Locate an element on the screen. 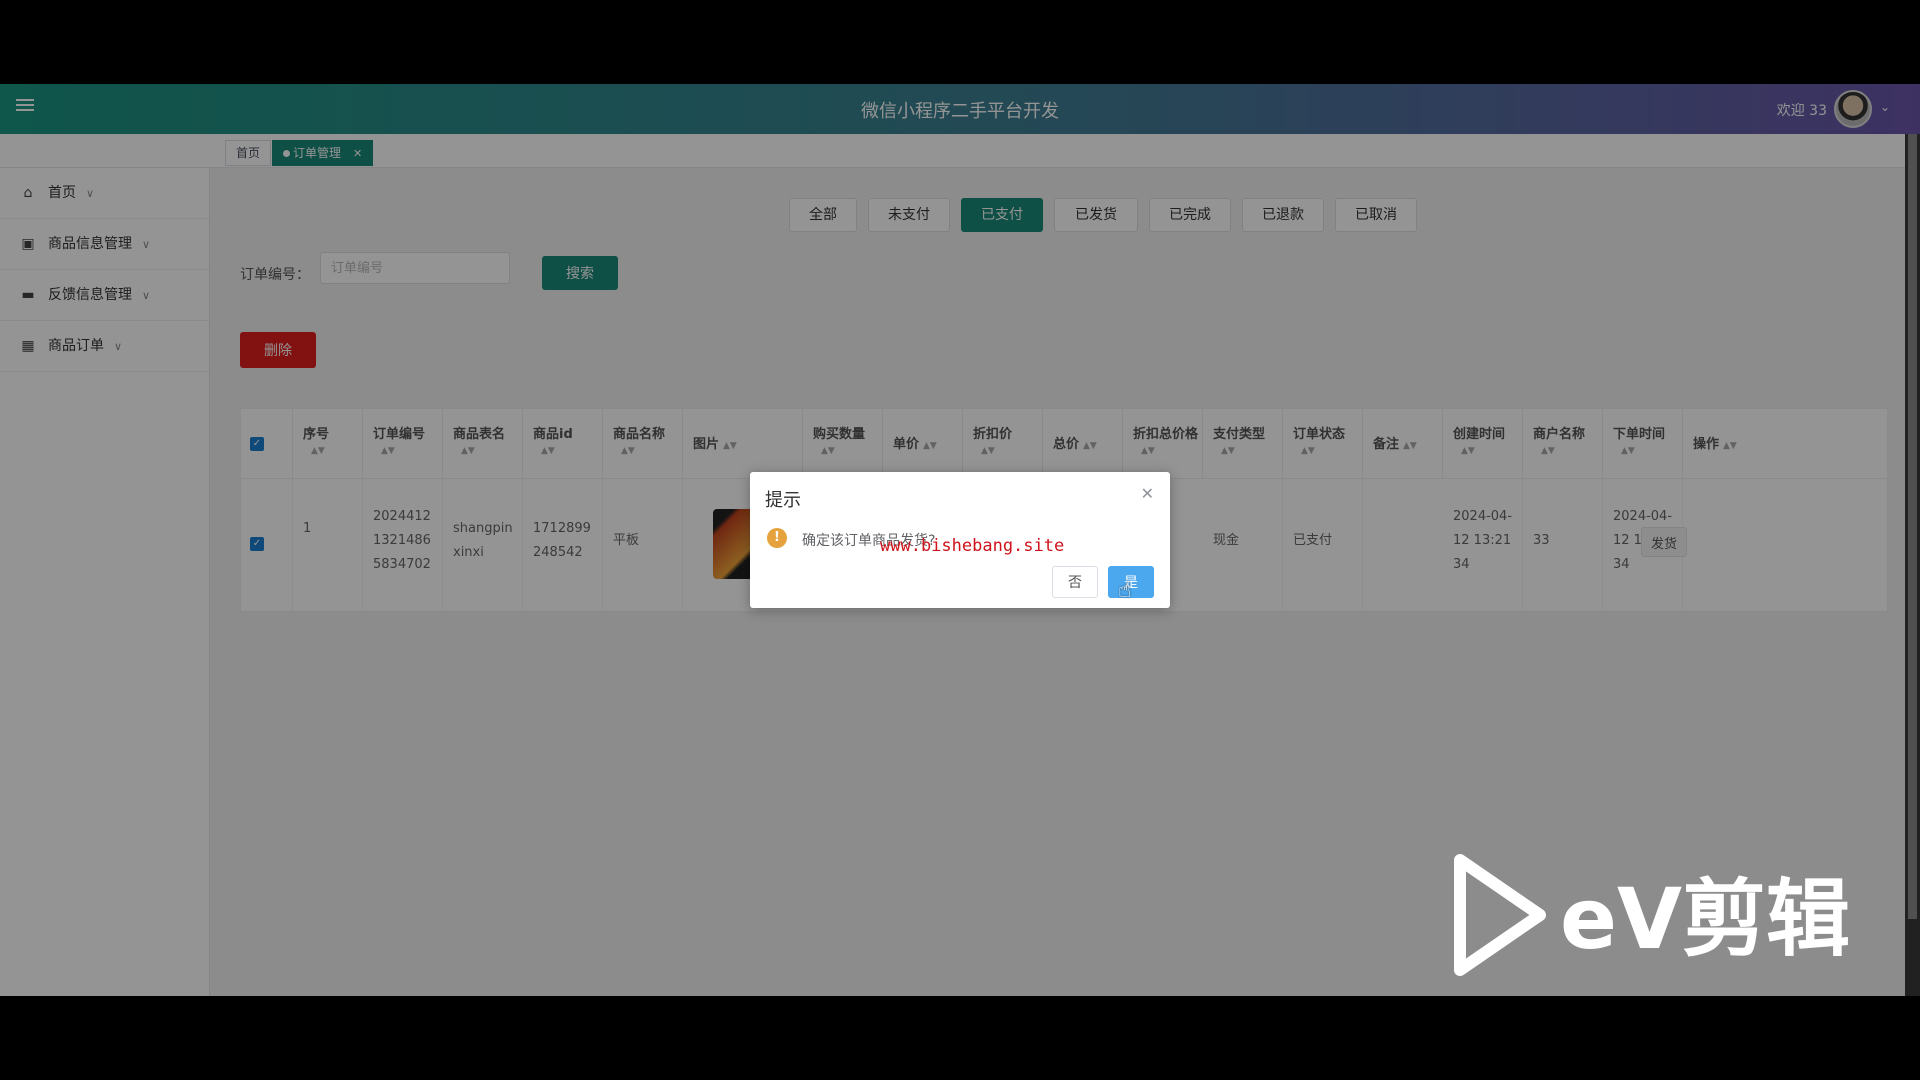 Image resolution: width=1920 pixels, height=1080 pixels. dialog-title: 提示 is located at coordinates (783, 500).